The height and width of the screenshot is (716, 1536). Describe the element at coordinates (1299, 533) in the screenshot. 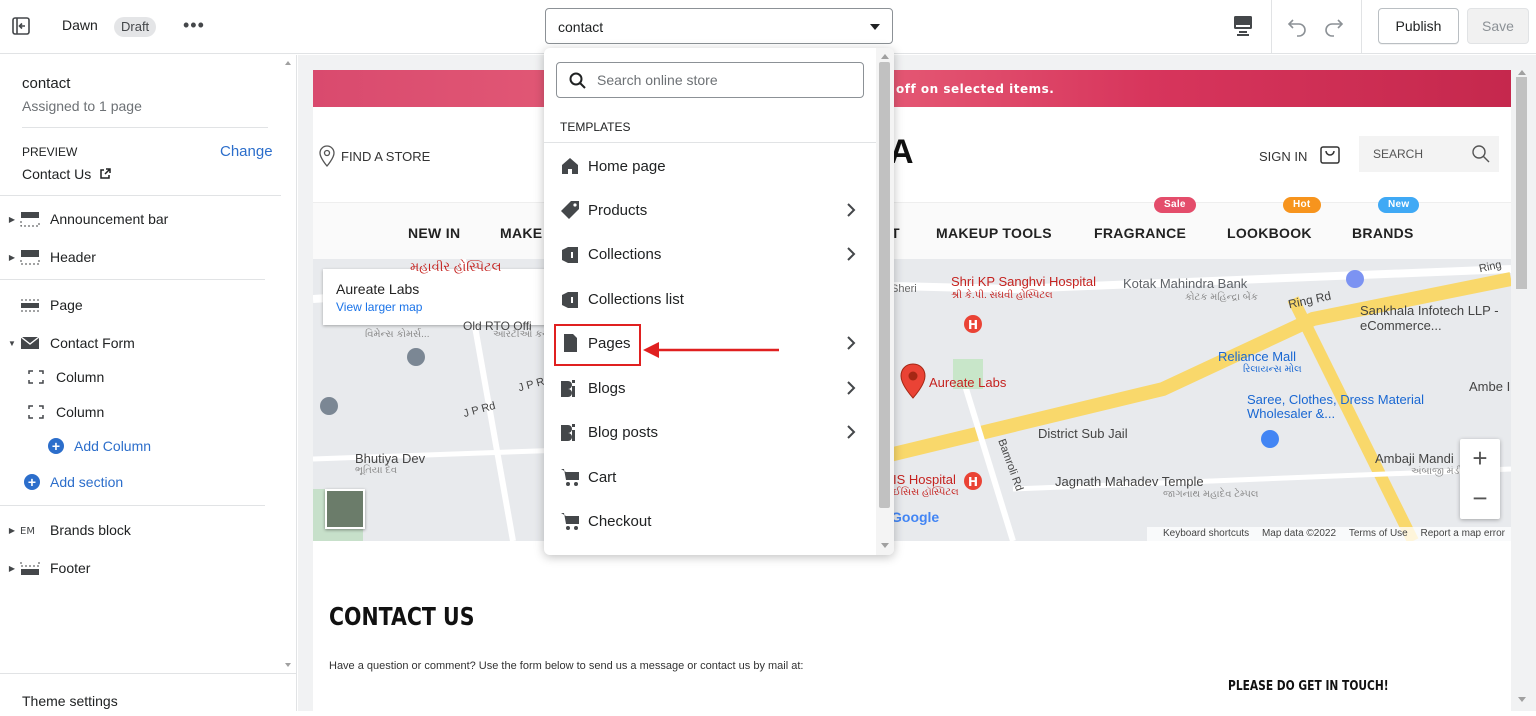

I see `map-footer-text: Map data ©2022` at that location.